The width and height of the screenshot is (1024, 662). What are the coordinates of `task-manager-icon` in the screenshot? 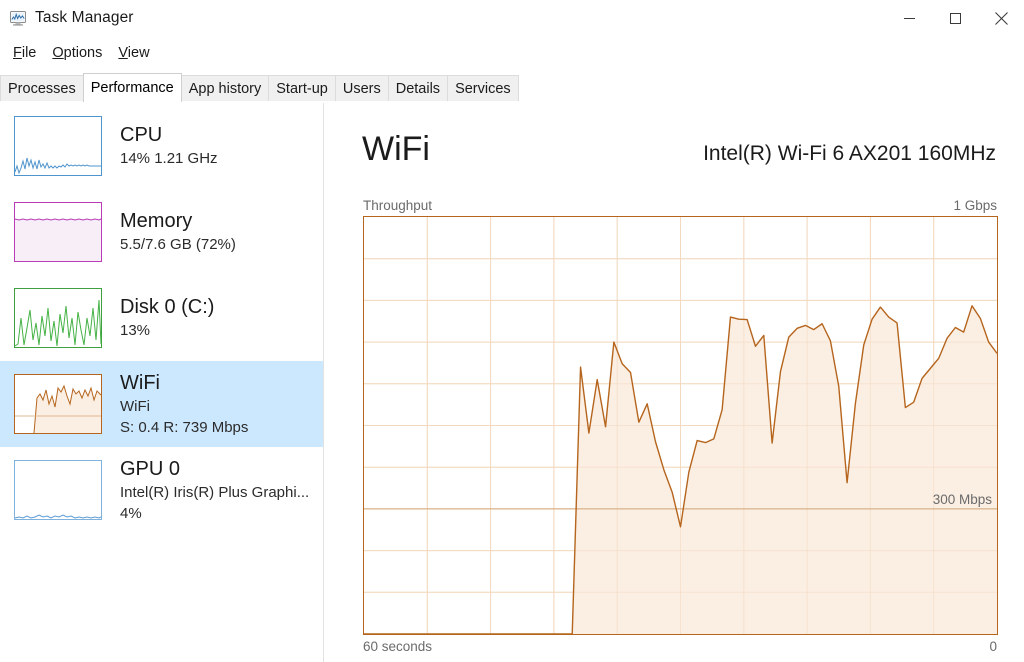 It's located at (18, 18).